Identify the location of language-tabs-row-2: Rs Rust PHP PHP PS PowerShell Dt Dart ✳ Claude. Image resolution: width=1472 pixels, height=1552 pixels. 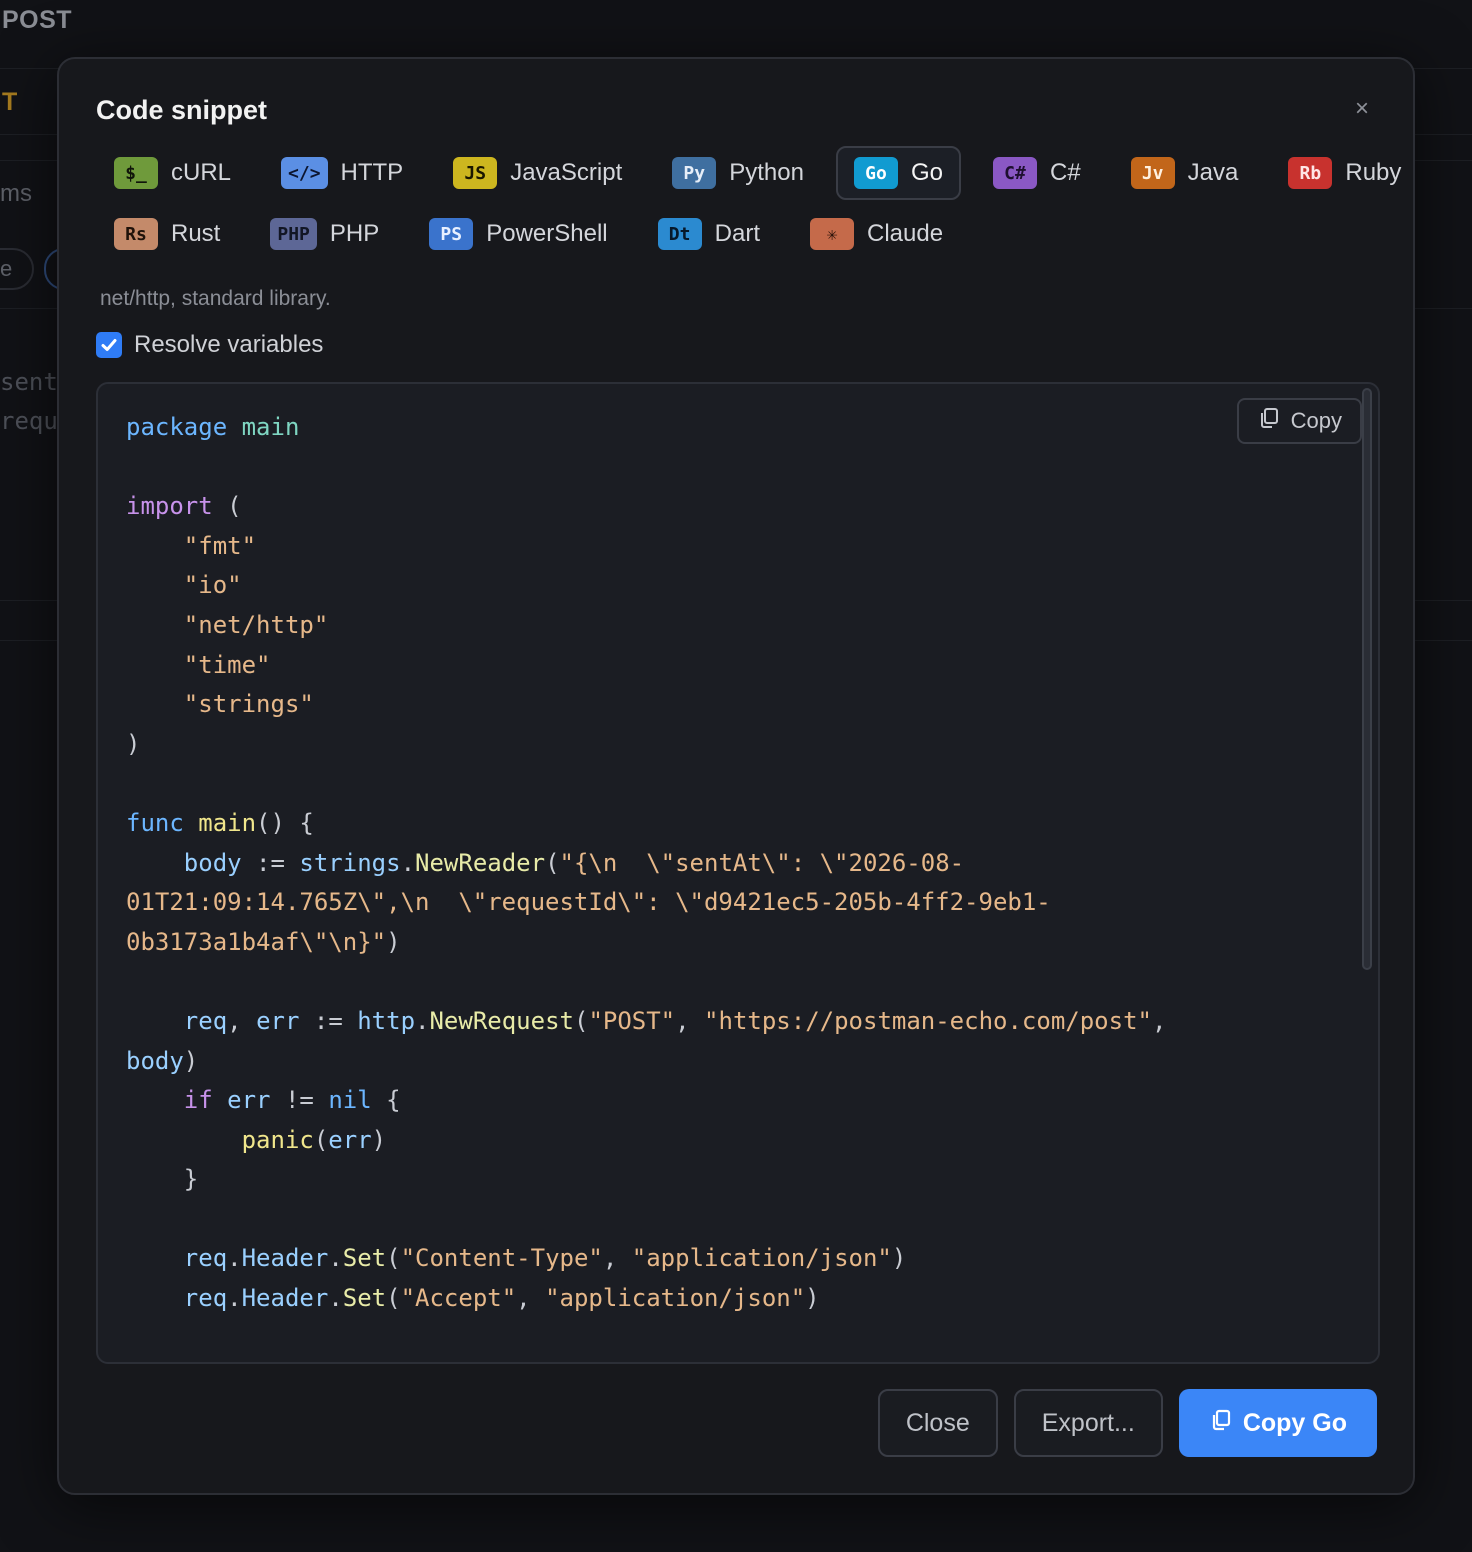
(528, 234).